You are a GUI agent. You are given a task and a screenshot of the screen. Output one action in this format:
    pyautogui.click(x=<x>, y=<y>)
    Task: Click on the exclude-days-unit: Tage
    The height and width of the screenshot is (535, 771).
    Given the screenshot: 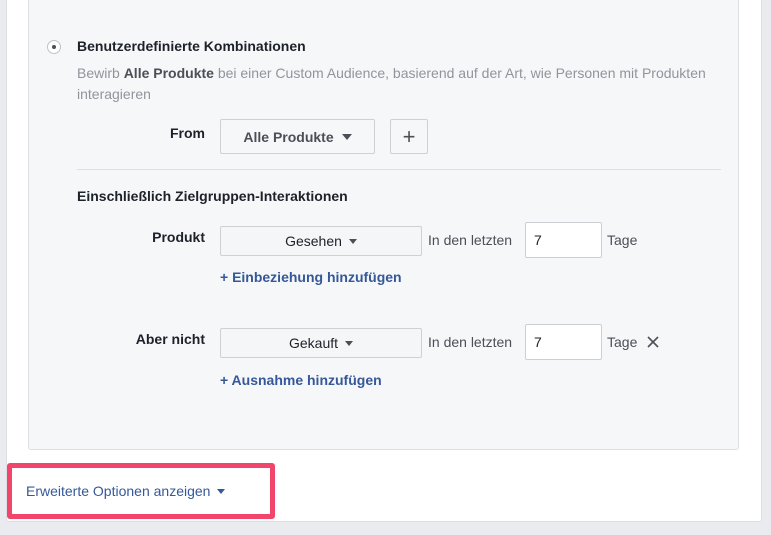 What is the action you would take?
    pyautogui.click(x=622, y=342)
    